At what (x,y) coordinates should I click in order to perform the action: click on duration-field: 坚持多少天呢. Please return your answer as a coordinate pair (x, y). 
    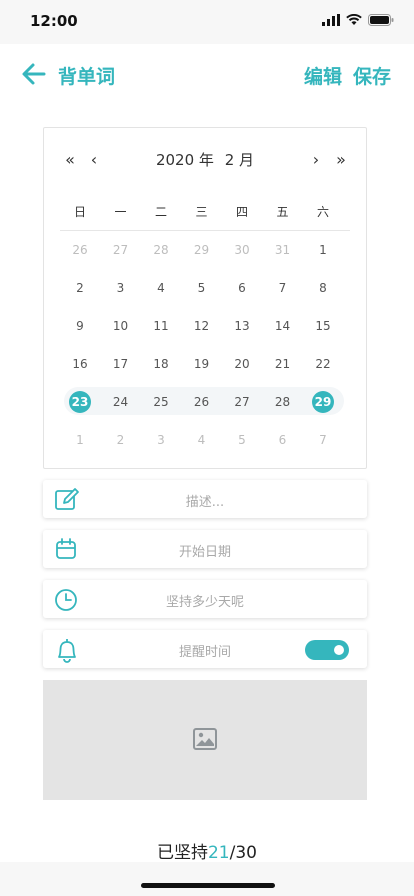
    Looking at the image, I should click on (205, 599).